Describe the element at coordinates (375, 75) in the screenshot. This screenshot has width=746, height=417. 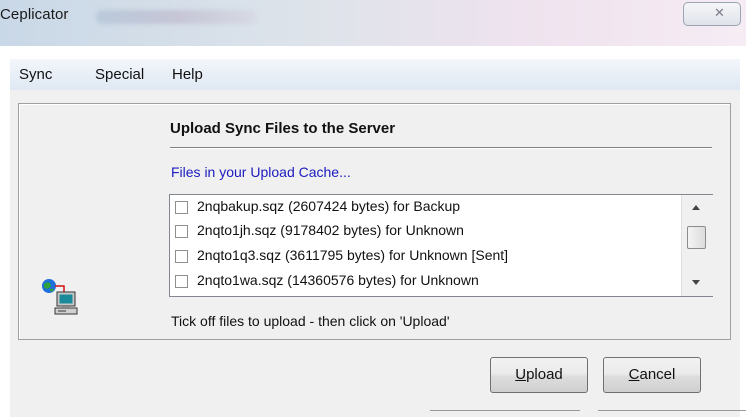
I see `menu-bar: Sync Special Help` at that location.